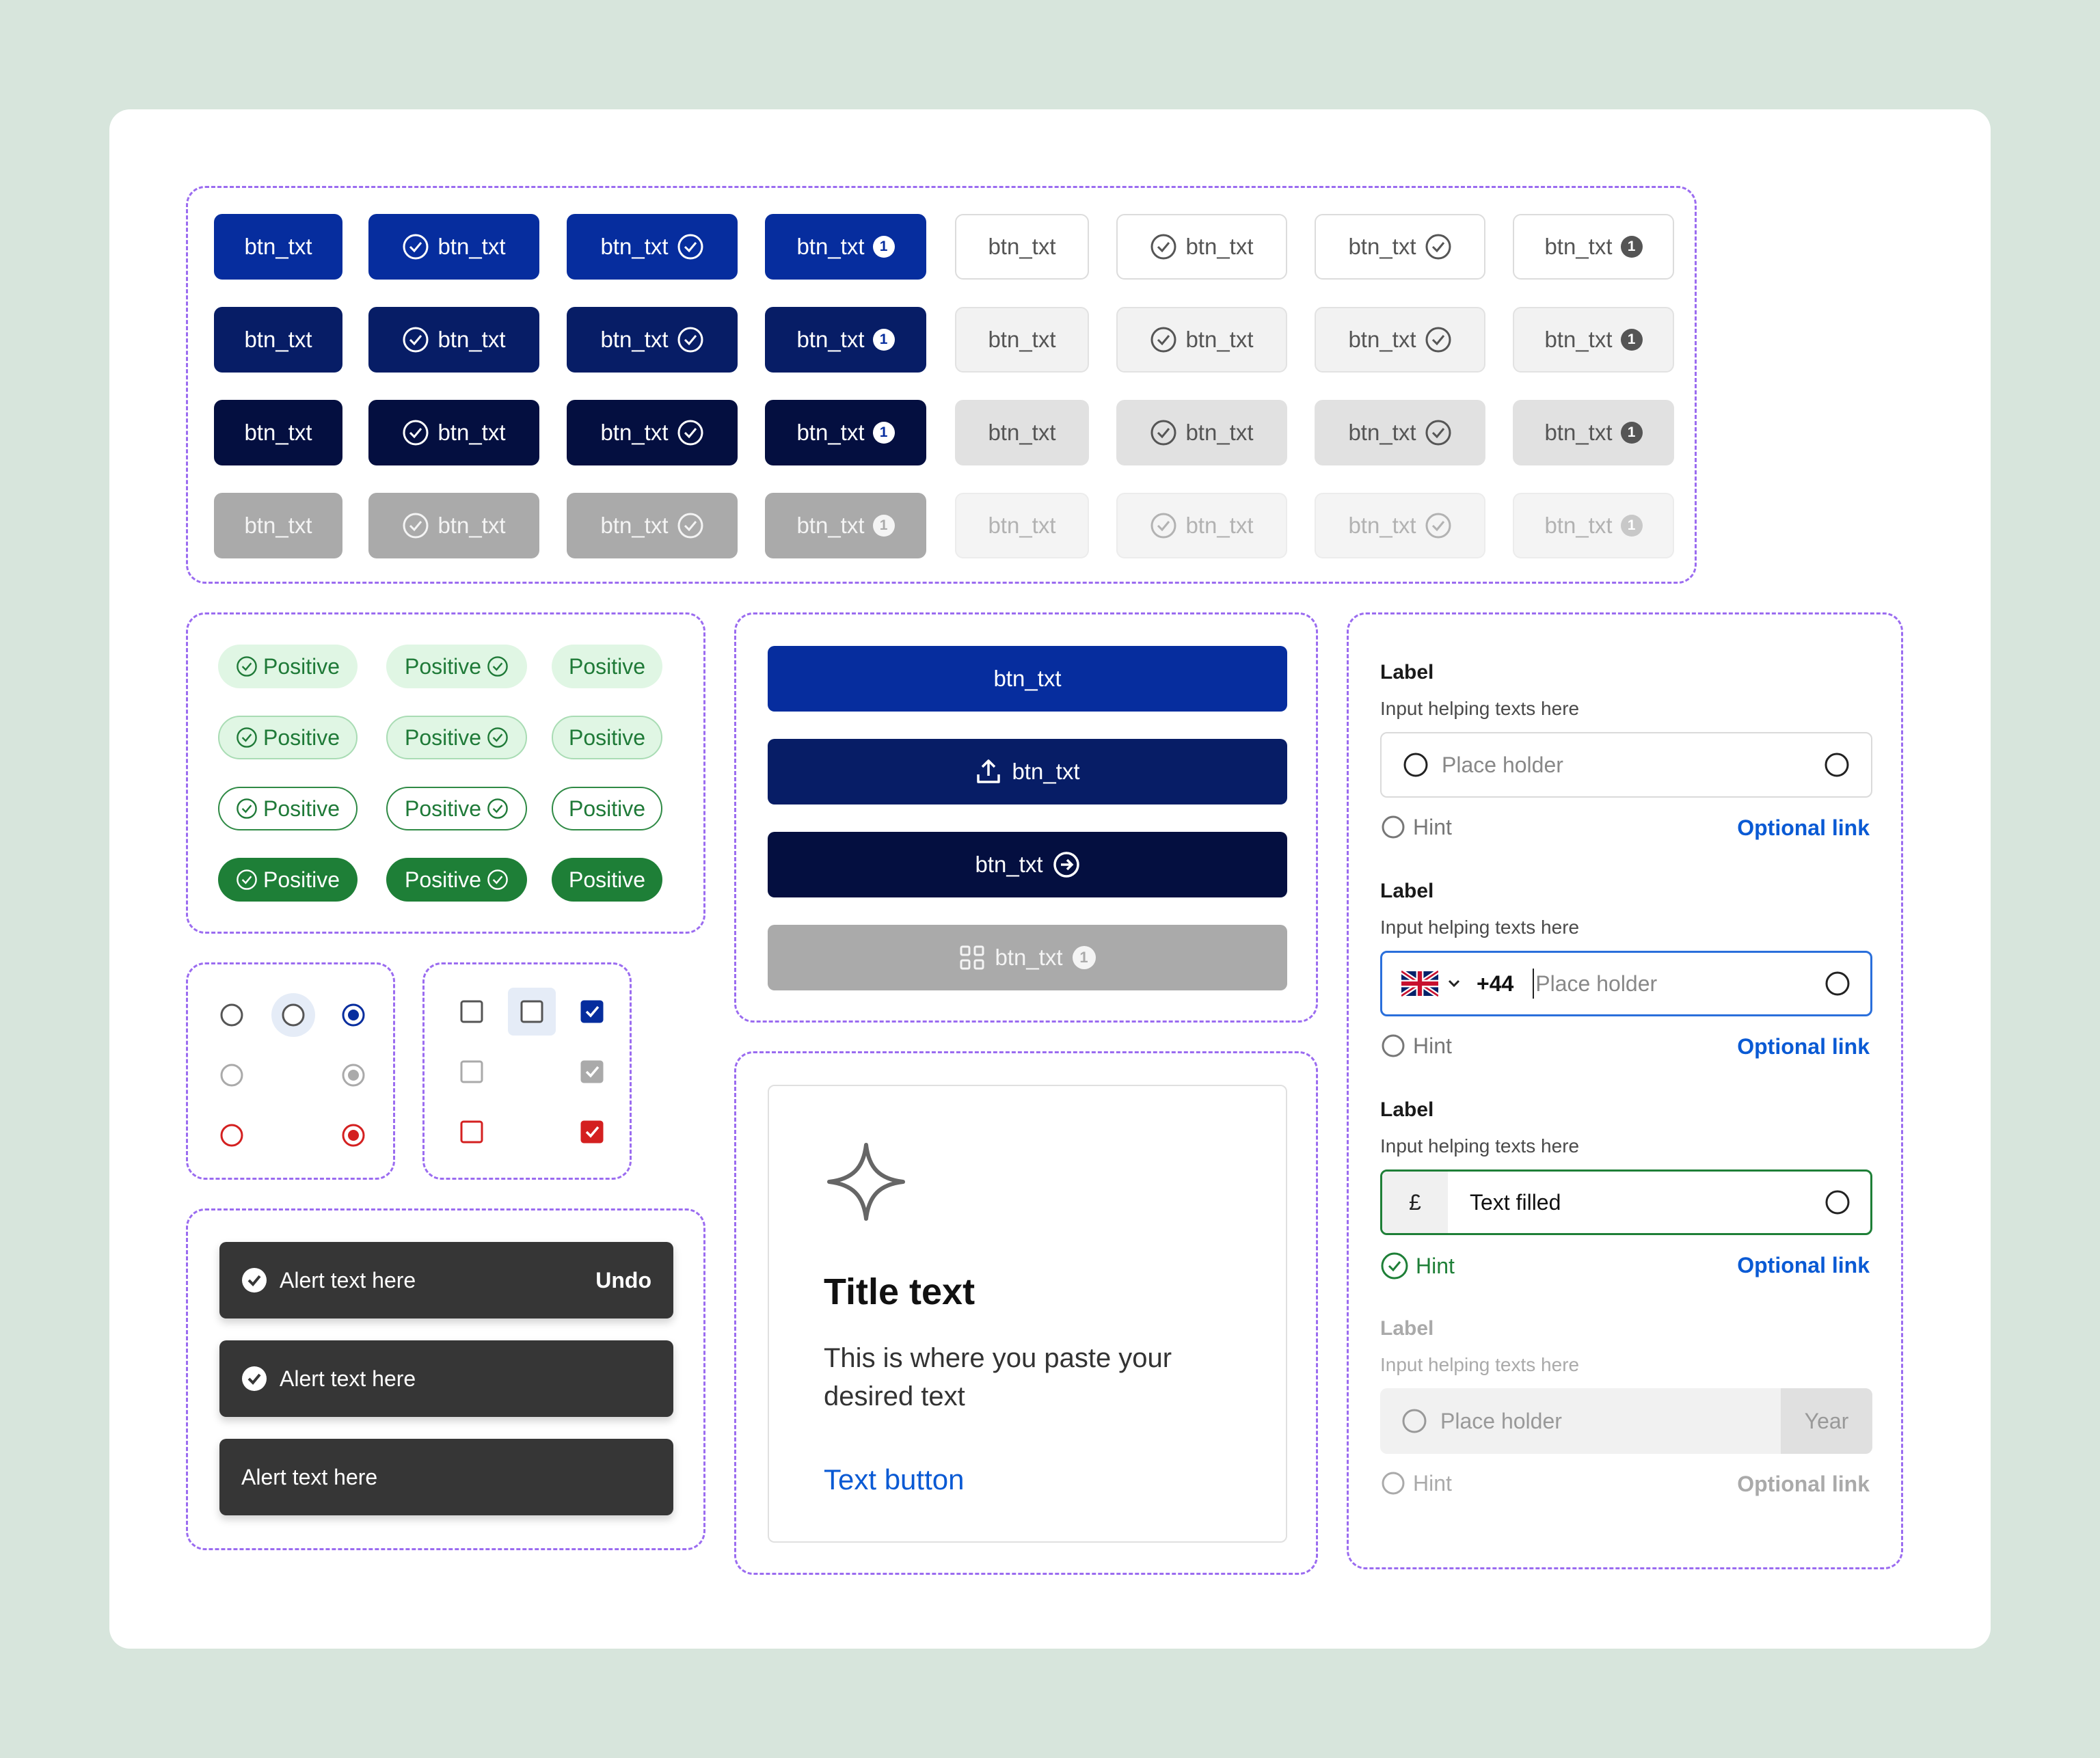 This screenshot has width=2100, height=1758. I want to click on radio-error, so click(232, 1135).